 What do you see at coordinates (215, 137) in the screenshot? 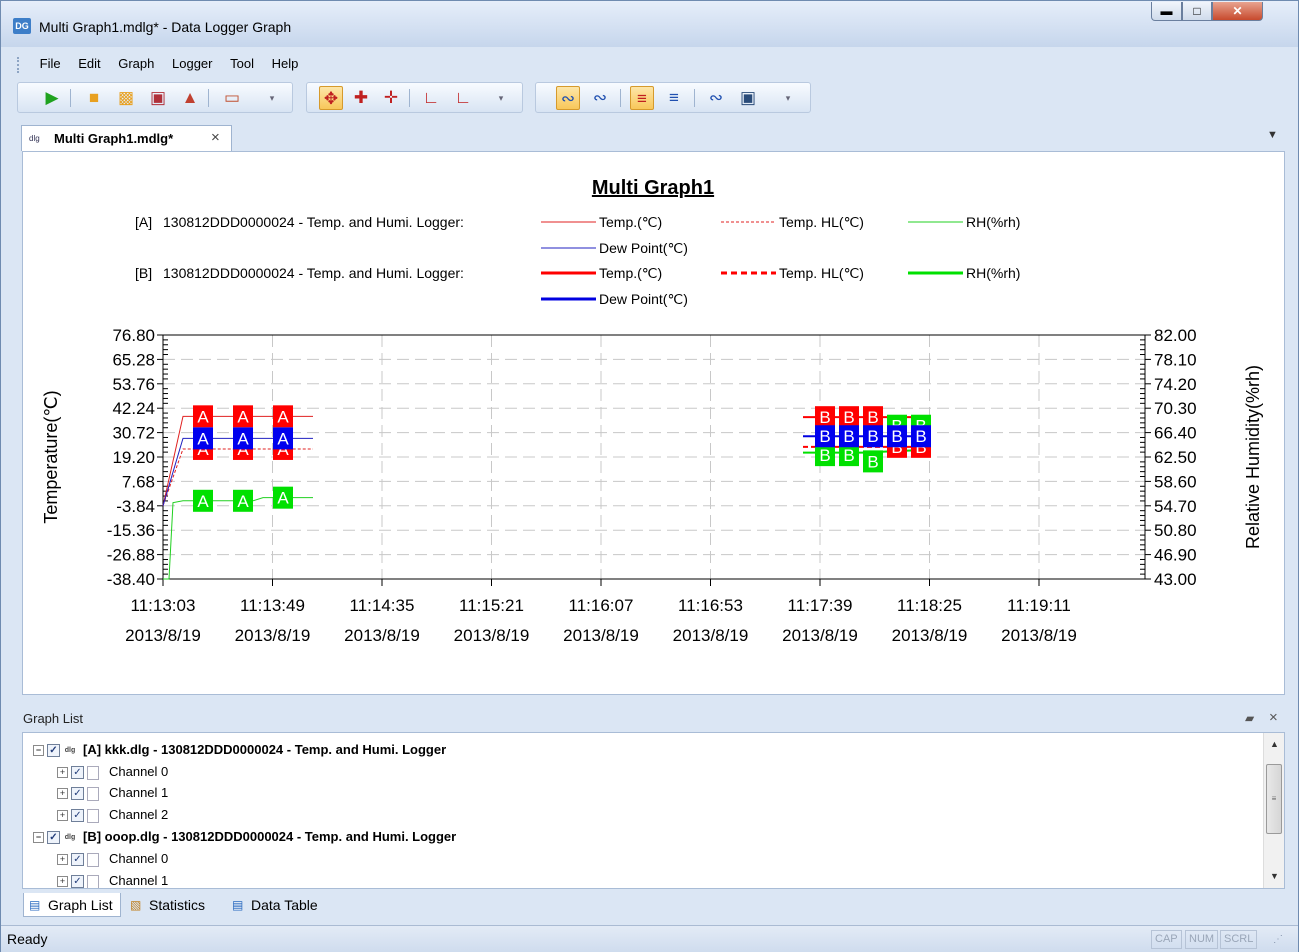
I see `close-tab-icon: ×` at bounding box center [215, 137].